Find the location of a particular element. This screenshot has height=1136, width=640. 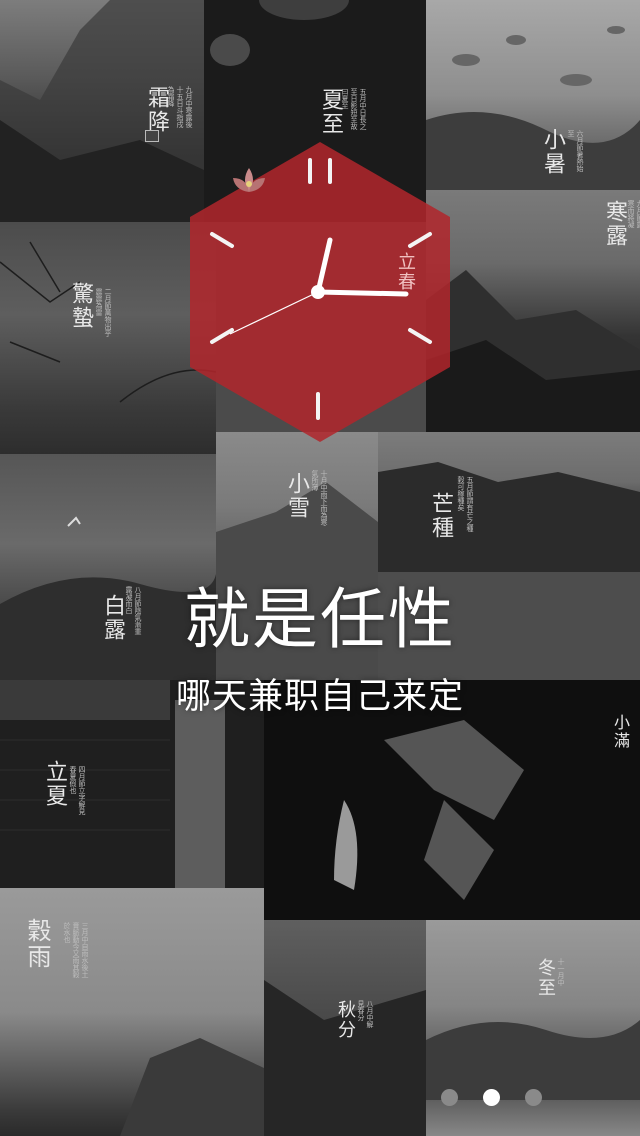

tile-caption: 八月中解見春分 is located at coordinates (365, 1014).